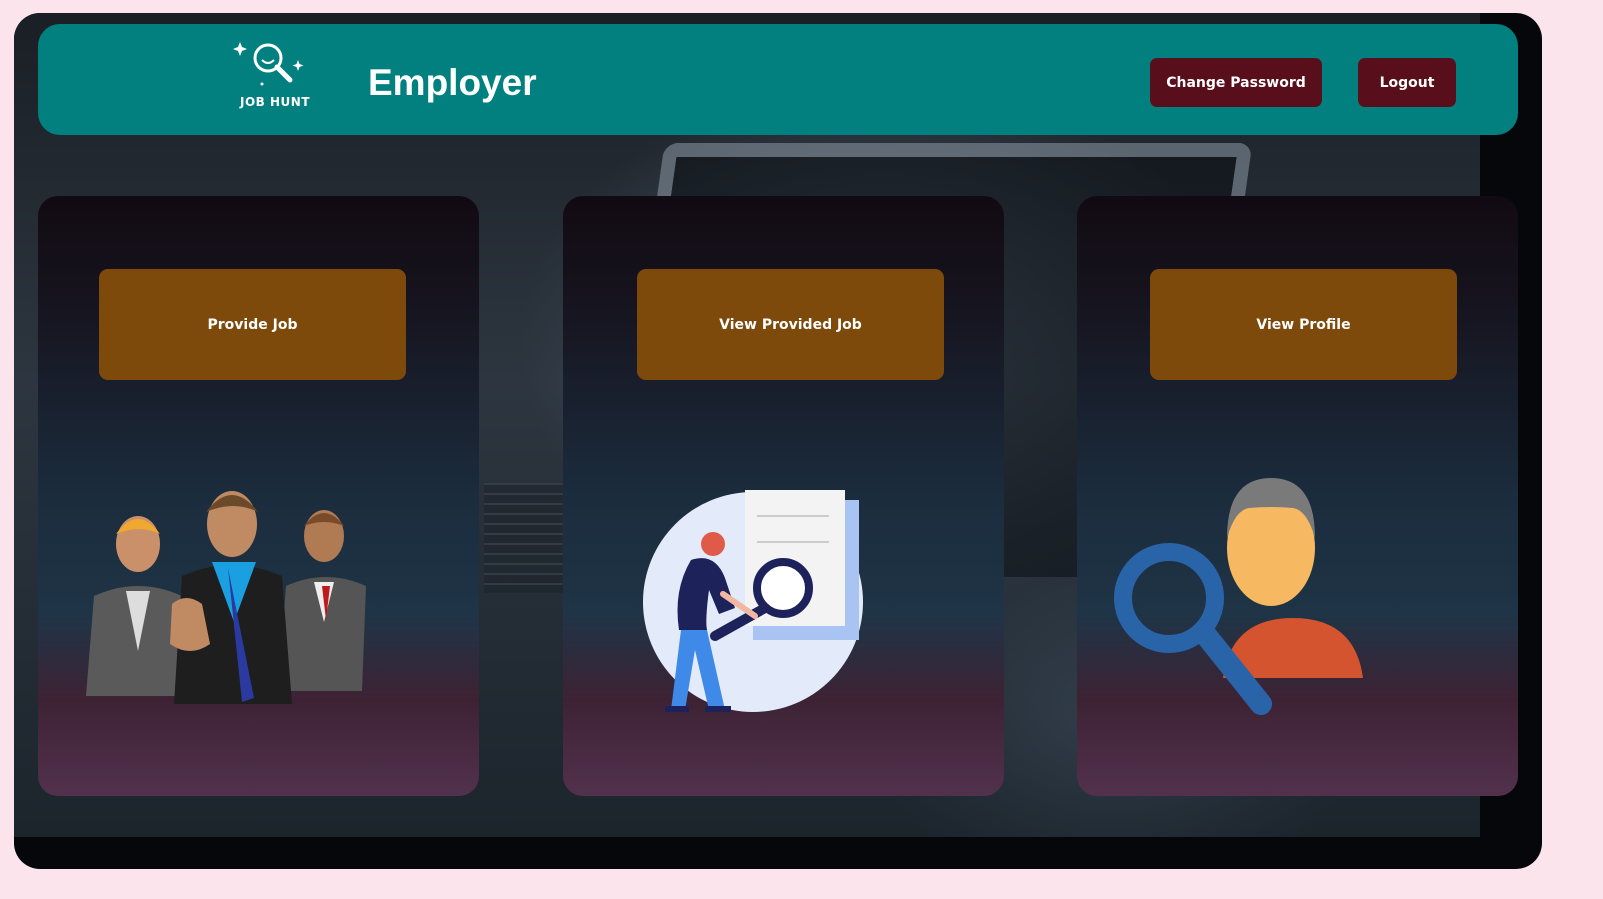 The height and width of the screenshot is (899, 1603). Describe the element at coordinates (1238, 596) in the screenshot. I see `user-search-icon` at that location.